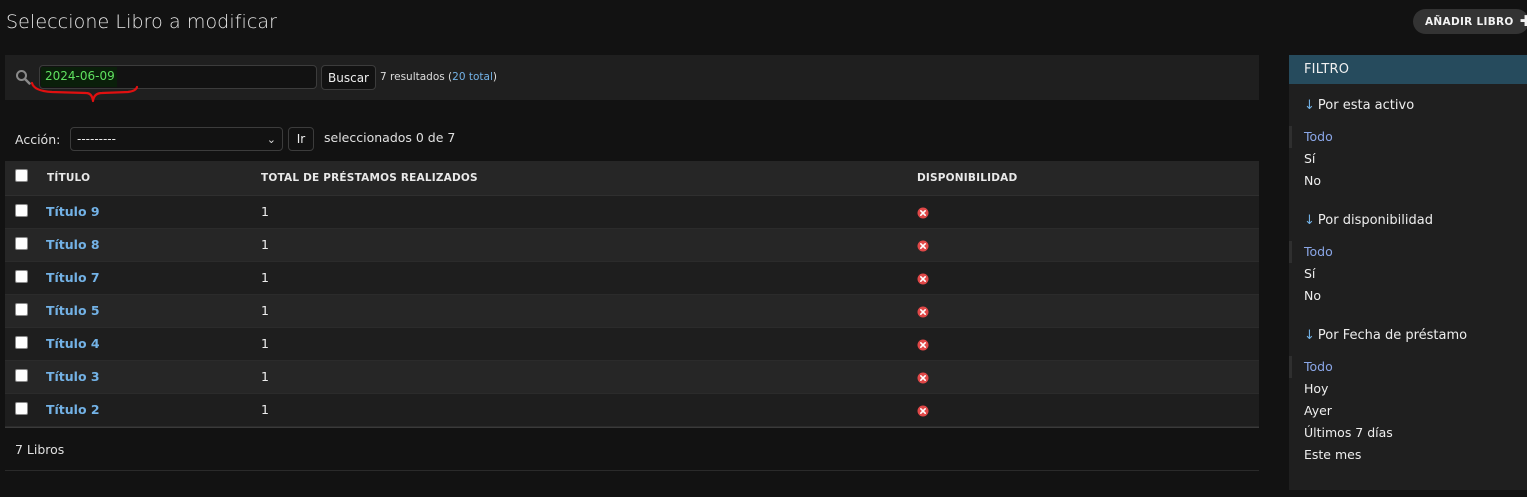 This screenshot has height=497, width=1527. What do you see at coordinates (69, 310) in the screenshot?
I see `book-title-link: Título 5` at bounding box center [69, 310].